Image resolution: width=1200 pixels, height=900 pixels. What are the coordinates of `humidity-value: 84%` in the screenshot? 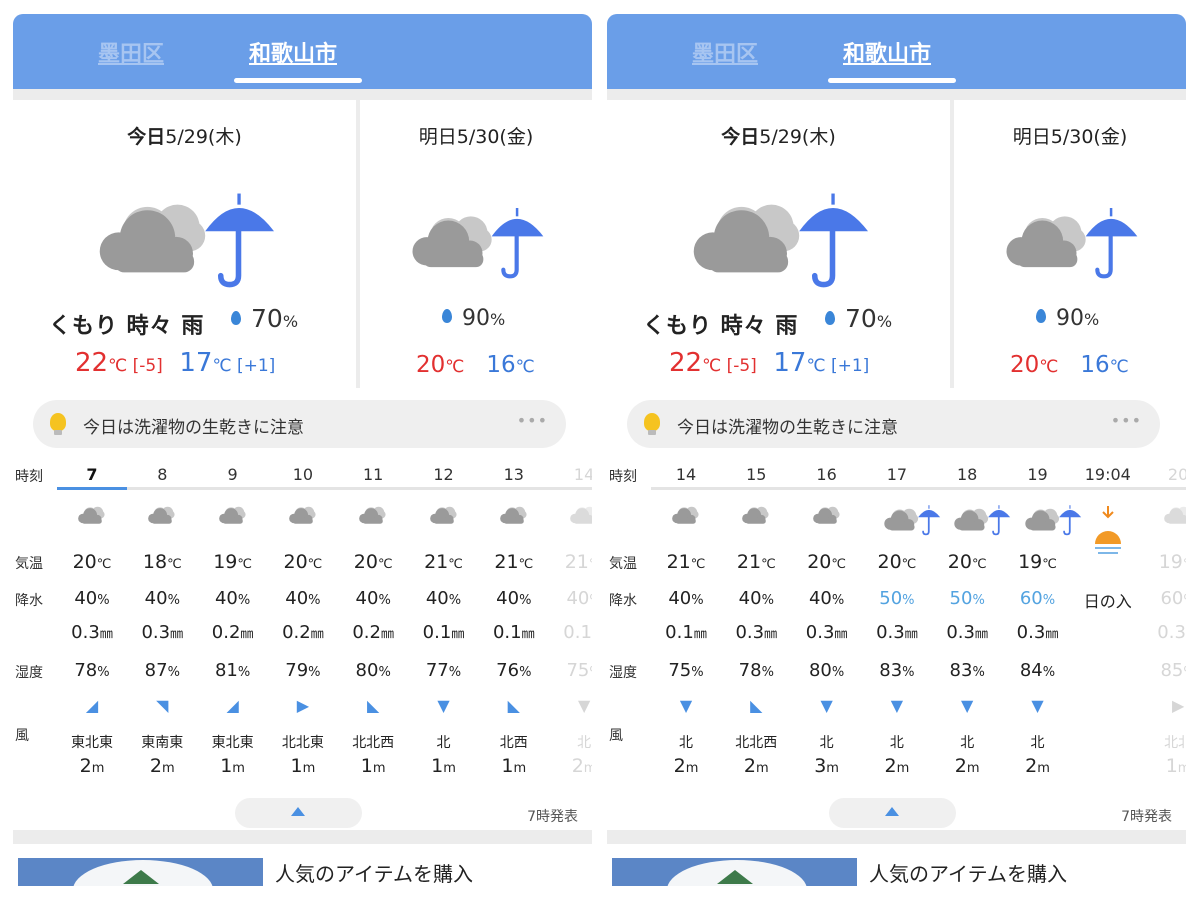 It's located at (1037, 670).